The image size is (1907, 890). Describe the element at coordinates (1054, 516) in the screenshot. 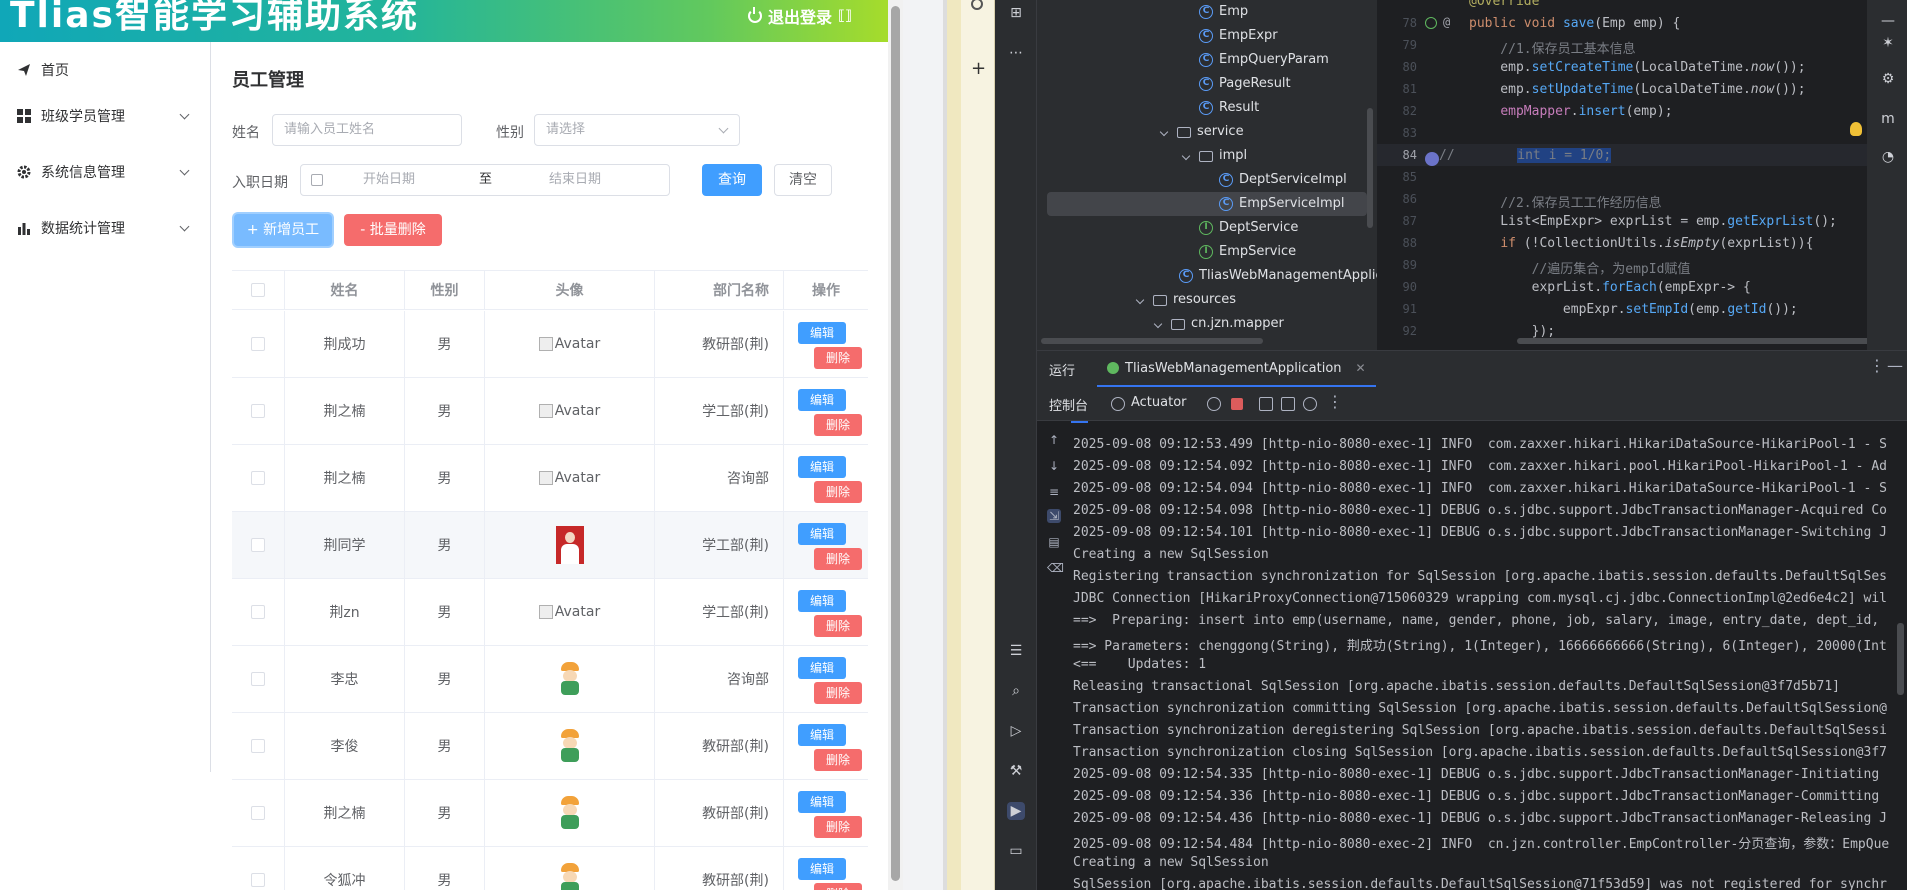

I see `scroll-to-end-icon: ⇲` at that location.